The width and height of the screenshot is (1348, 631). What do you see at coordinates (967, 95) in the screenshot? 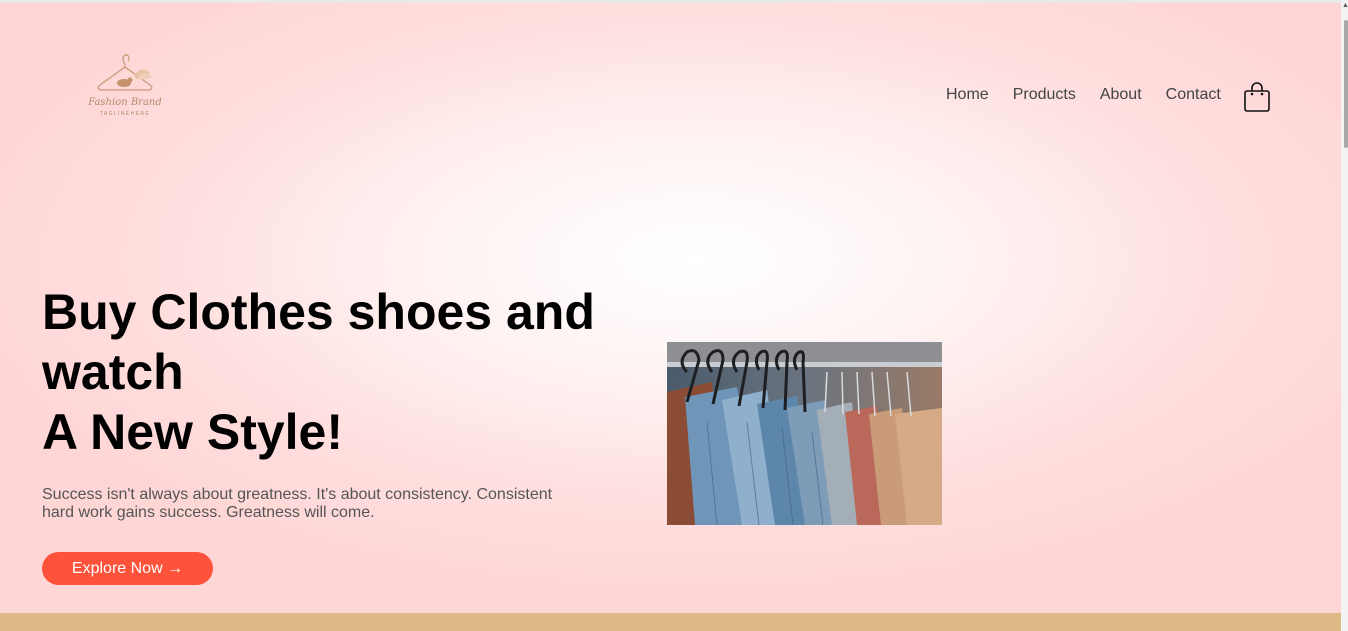
I see `nav-home-link: Home` at bounding box center [967, 95].